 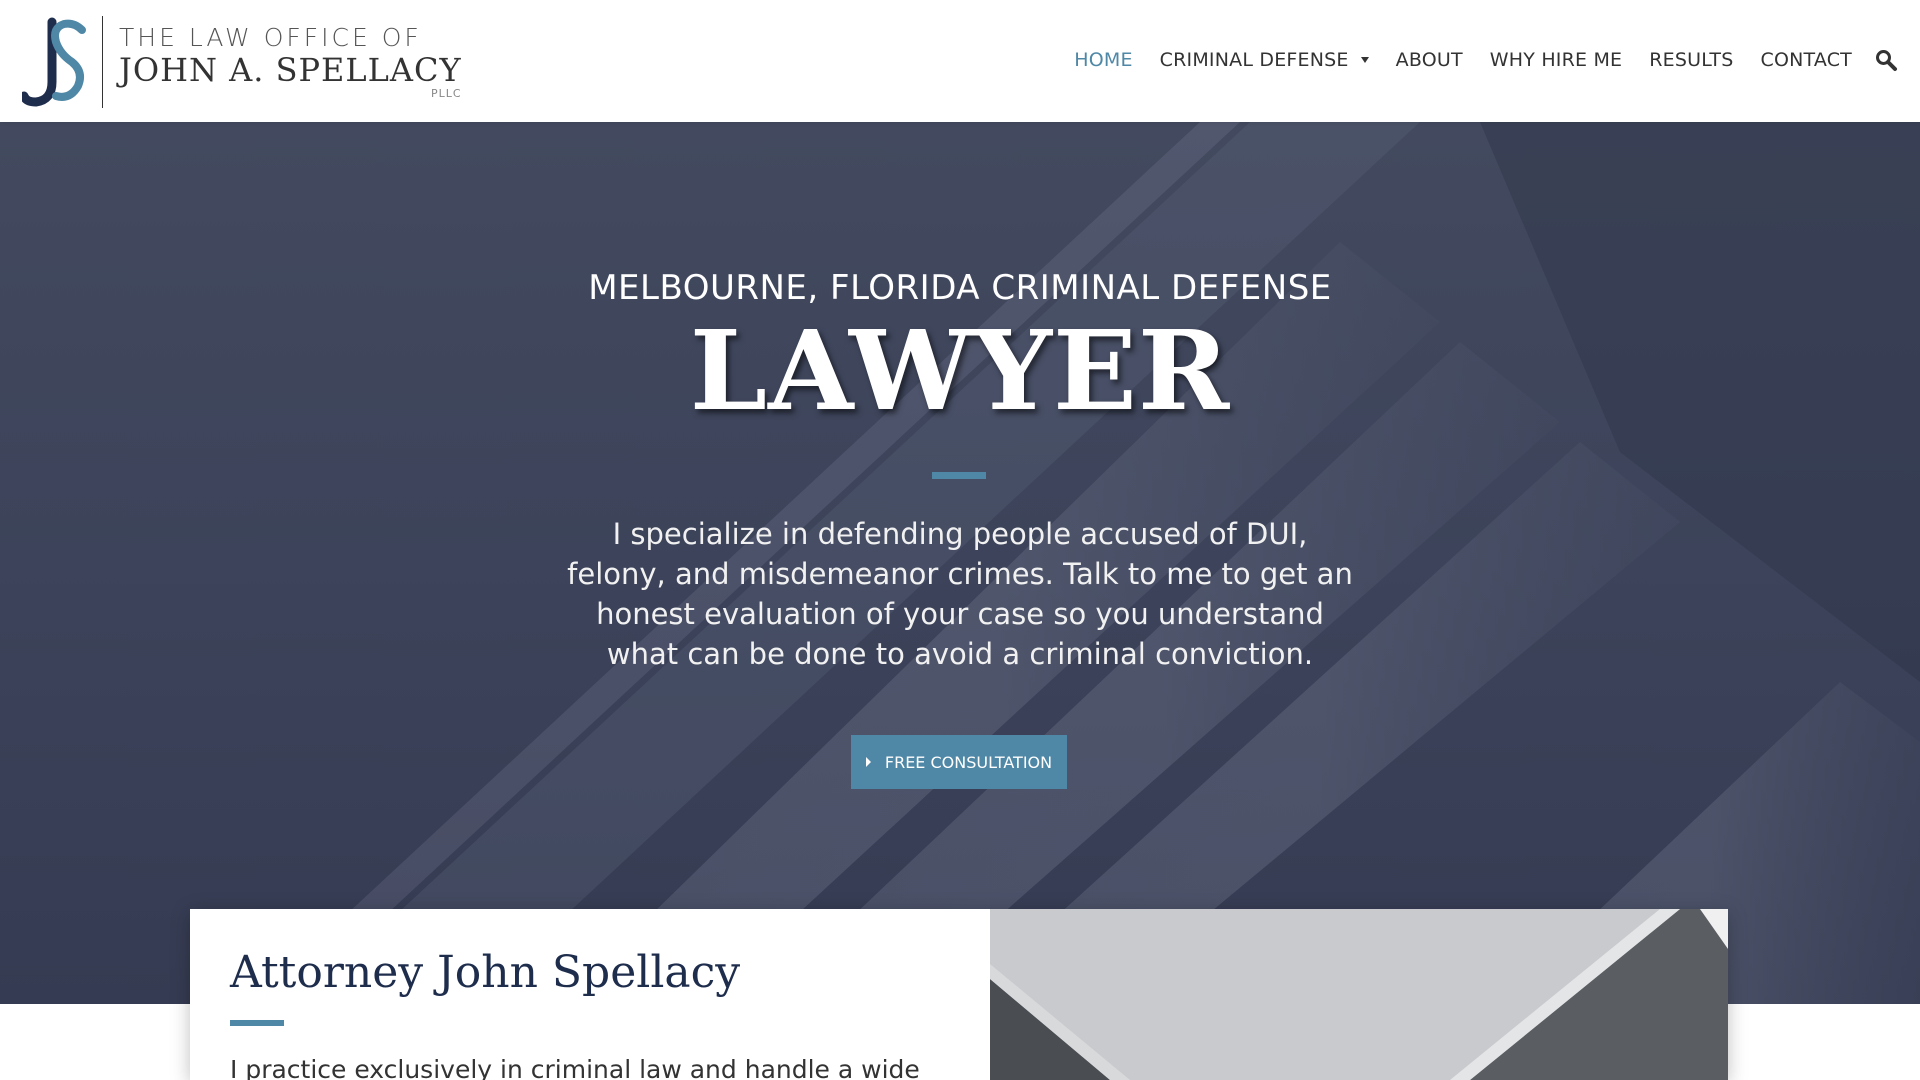 I want to click on nav-item-contact: CONTACT, so click(x=1806, y=60).